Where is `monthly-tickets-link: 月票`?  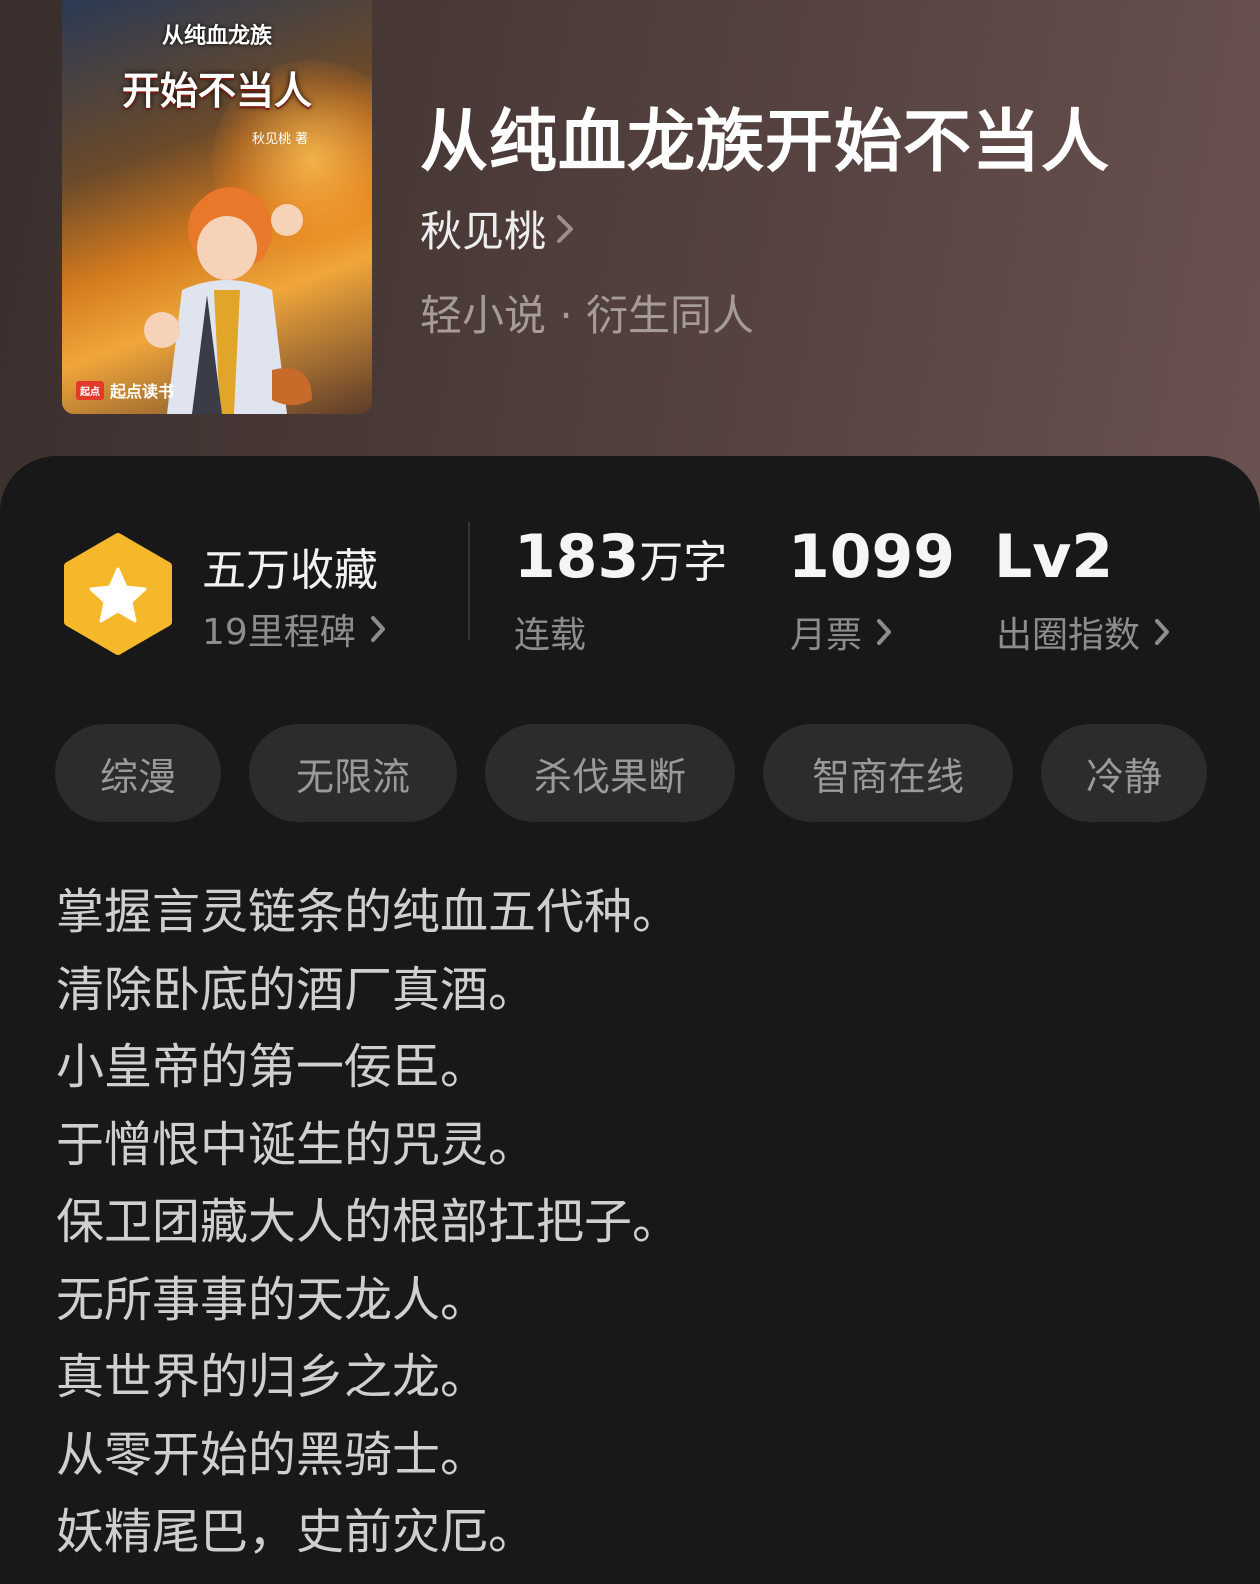
monthly-tickets-link: 月票 is located at coordinates (841, 632).